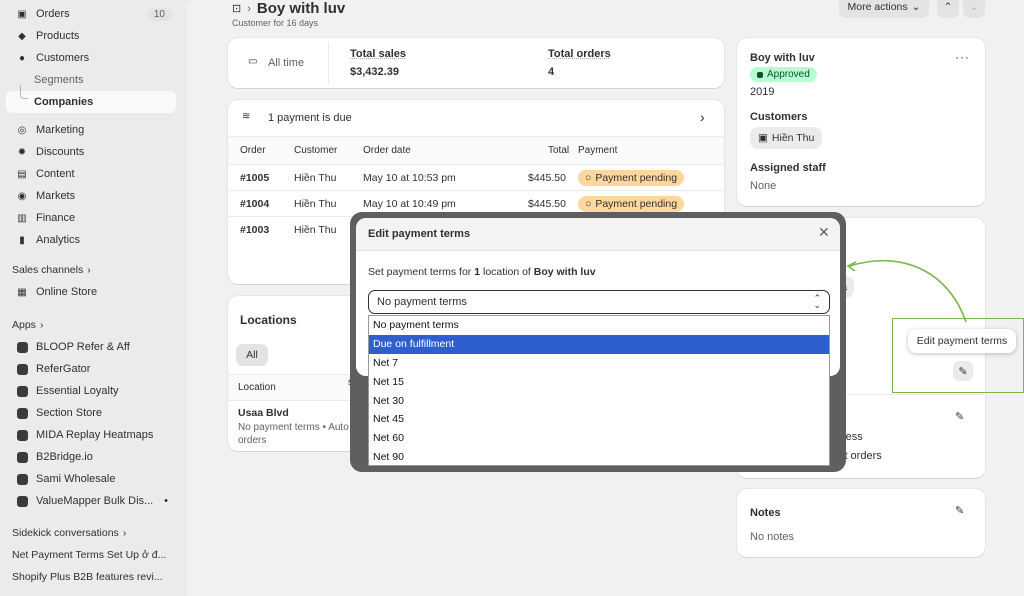  I want to click on order-total: $445.50, so click(547, 177).